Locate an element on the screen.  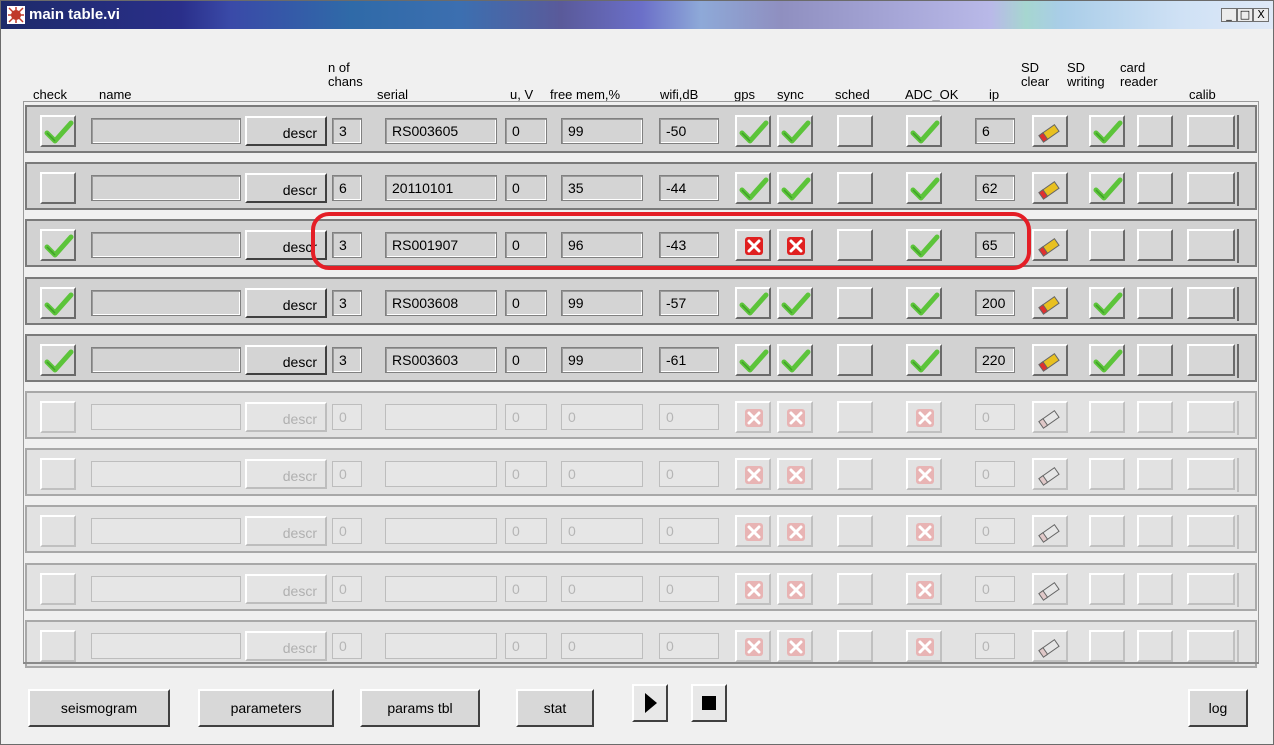
log-button: log is located at coordinates (1218, 708).